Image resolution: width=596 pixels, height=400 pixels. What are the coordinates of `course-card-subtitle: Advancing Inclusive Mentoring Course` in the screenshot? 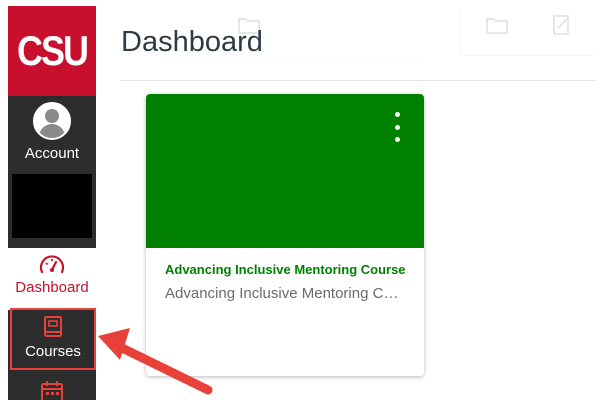 It's located at (285, 293).